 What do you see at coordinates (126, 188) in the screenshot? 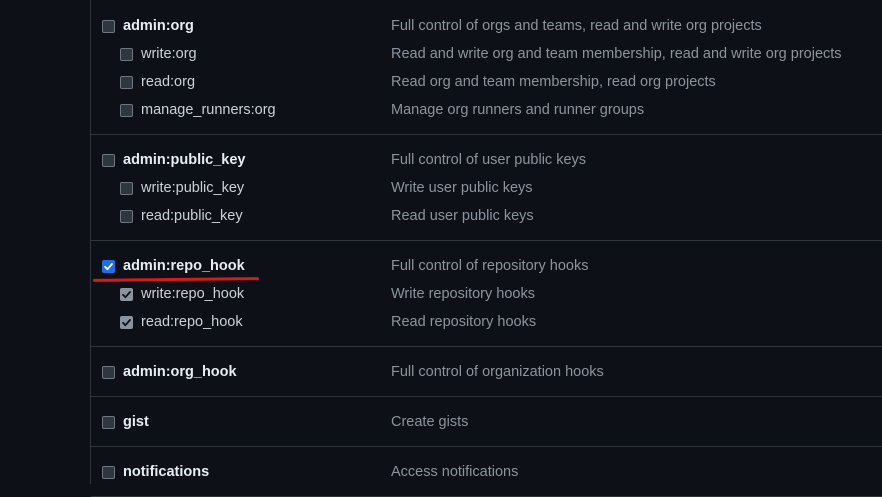
I see `write-public-key-checkbox` at bounding box center [126, 188].